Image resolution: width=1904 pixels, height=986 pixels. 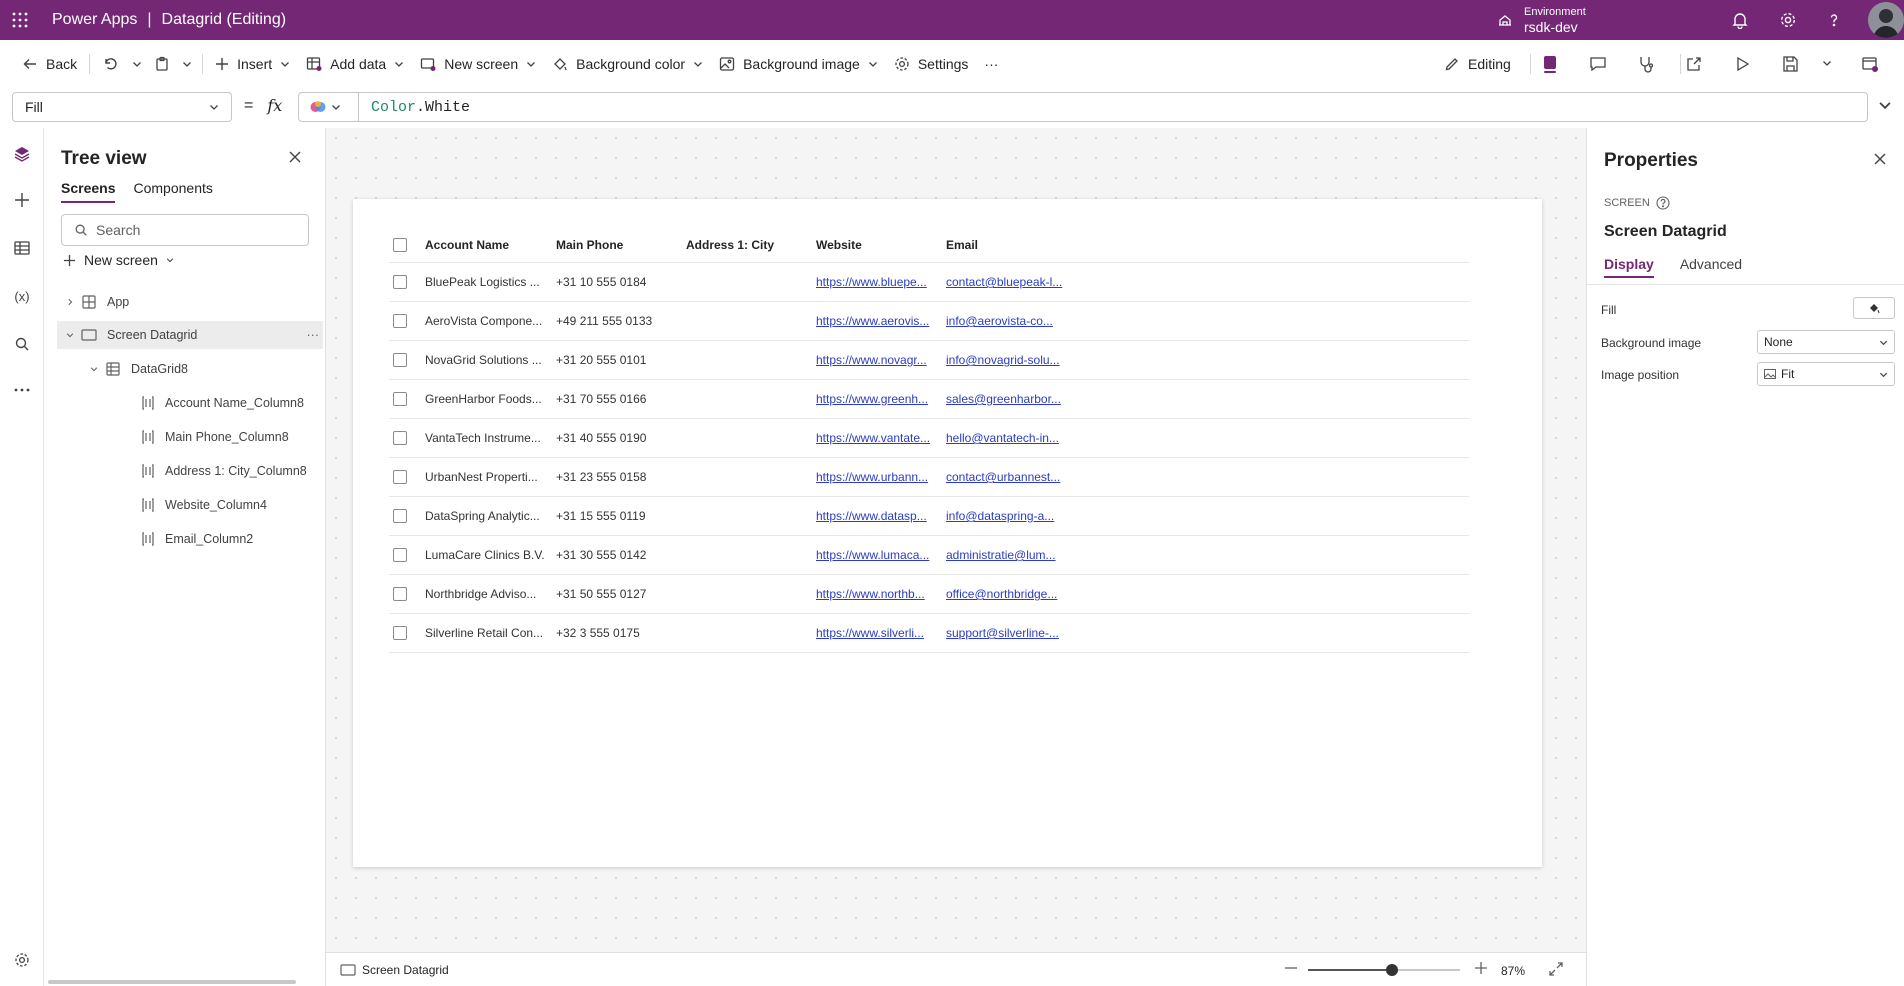 What do you see at coordinates (1870, 64) in the screenshot?
I see `publish-icon` at bounding box center [1870, 64].